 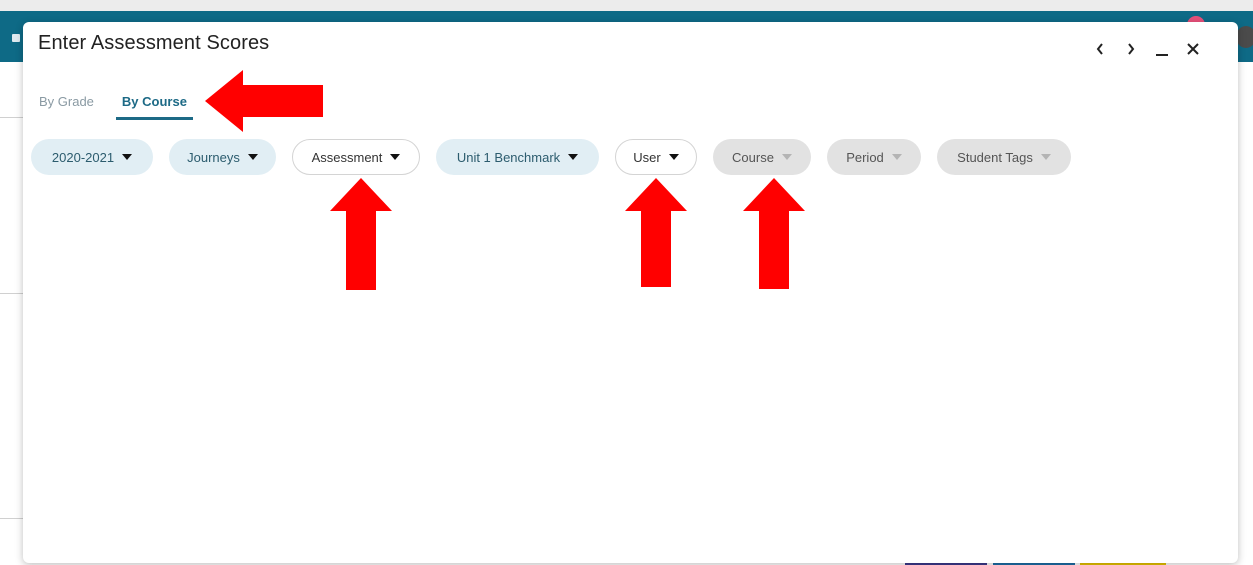 I want to click on minimize-icon, so click(x=1161, y=55).